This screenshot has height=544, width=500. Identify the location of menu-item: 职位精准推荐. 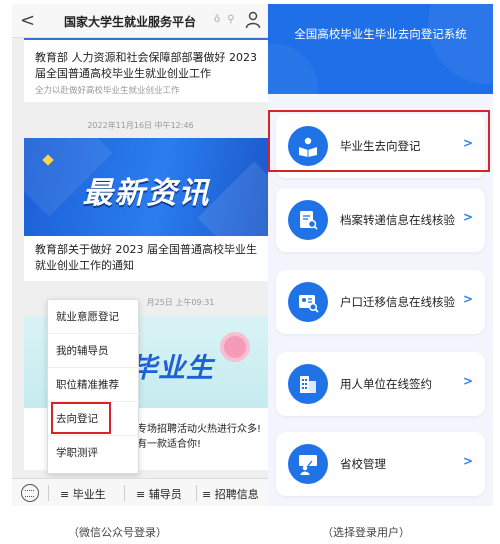
(94, 385).